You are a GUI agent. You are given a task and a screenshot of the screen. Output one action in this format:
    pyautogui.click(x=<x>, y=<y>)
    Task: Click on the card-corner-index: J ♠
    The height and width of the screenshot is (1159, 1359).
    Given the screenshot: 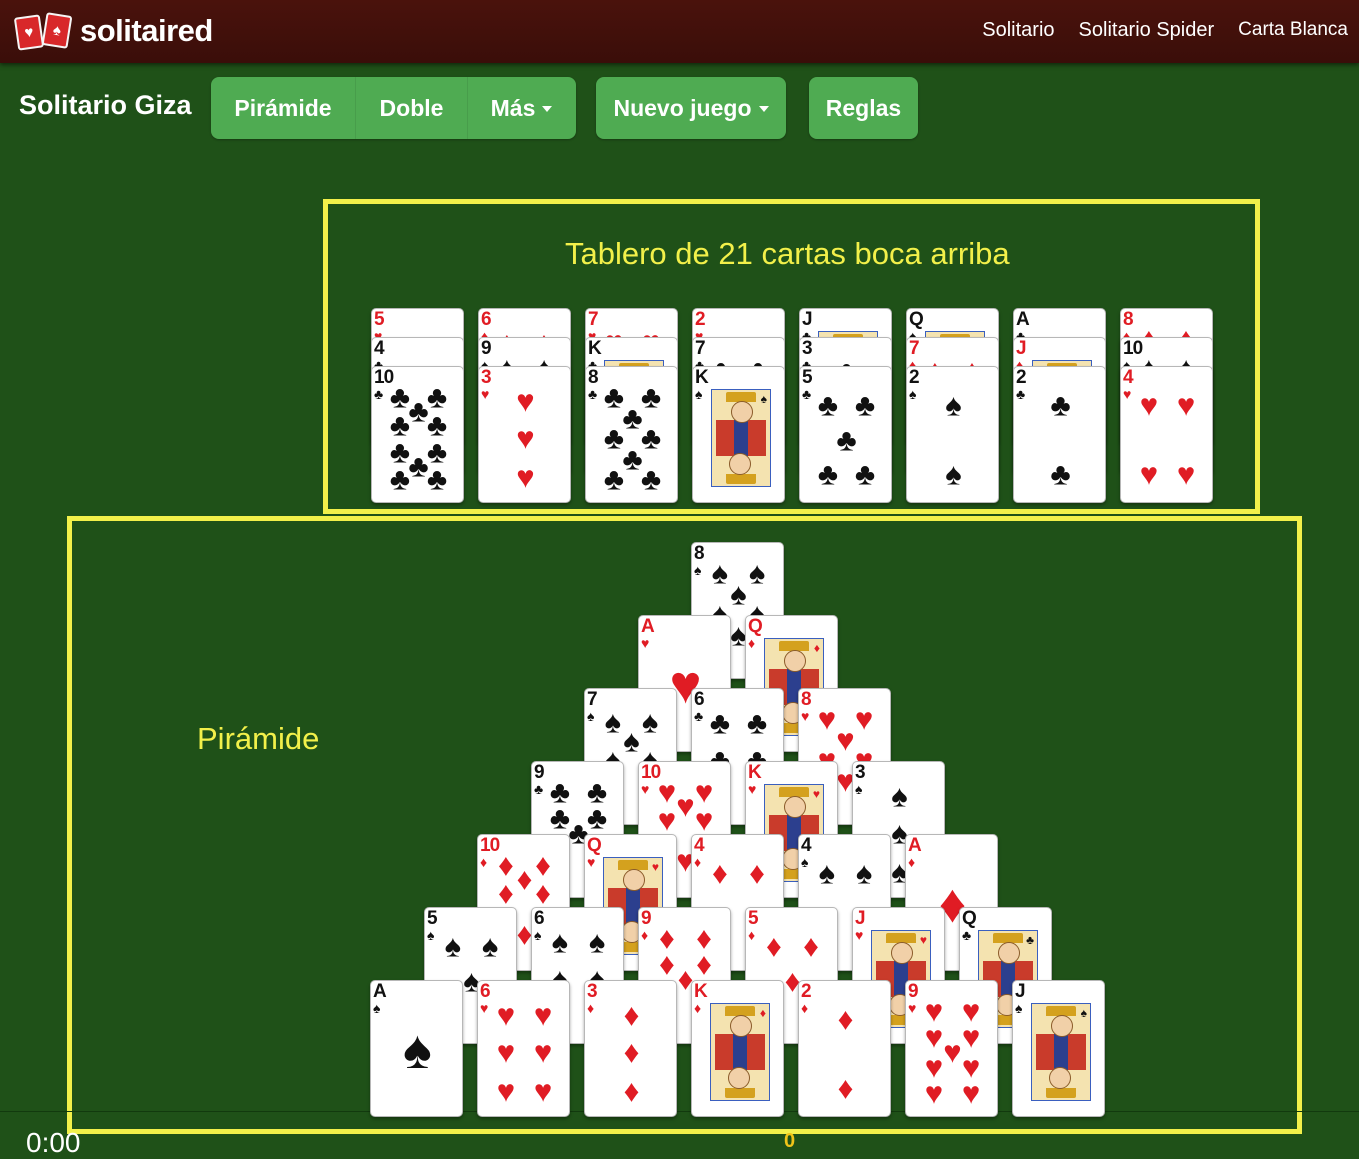 What is the action you would take?
    pyautogui.click(x=1020, y=998)
    